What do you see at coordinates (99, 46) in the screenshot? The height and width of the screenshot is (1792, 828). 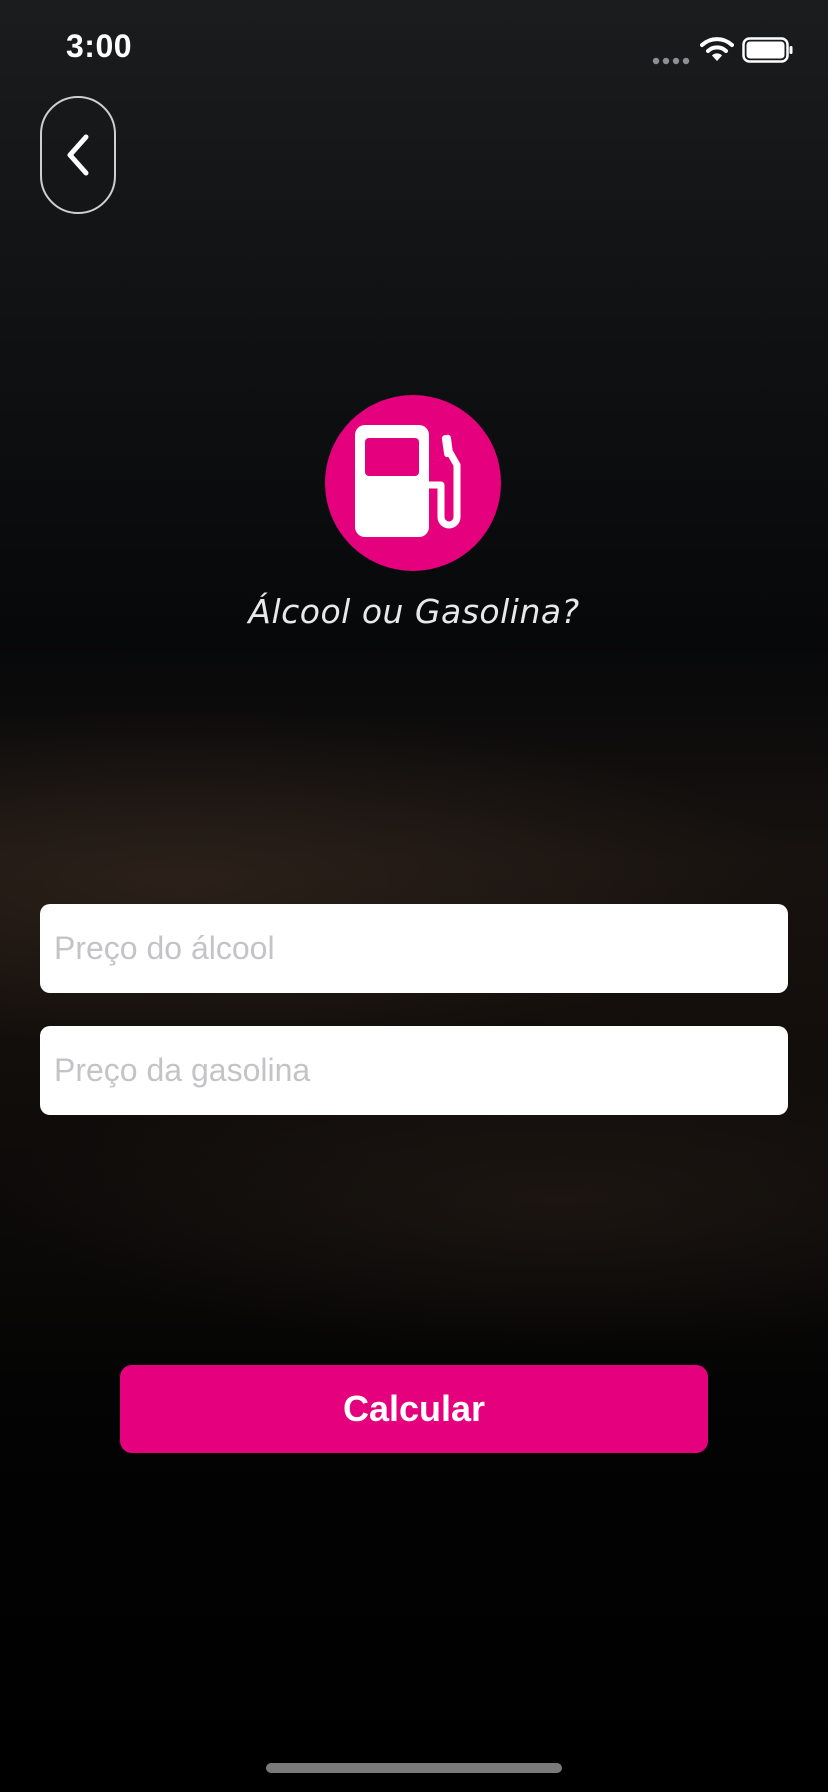 I see `status-time: 3:00` at bounding box center [99, 46].